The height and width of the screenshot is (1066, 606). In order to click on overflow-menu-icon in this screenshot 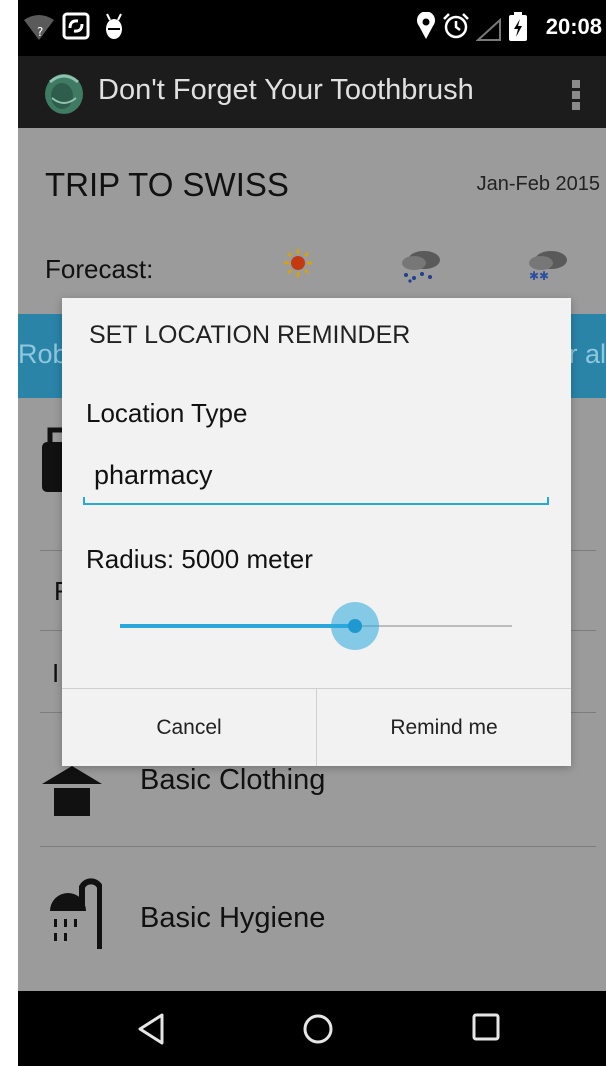, I will do `click(577, 95)`.